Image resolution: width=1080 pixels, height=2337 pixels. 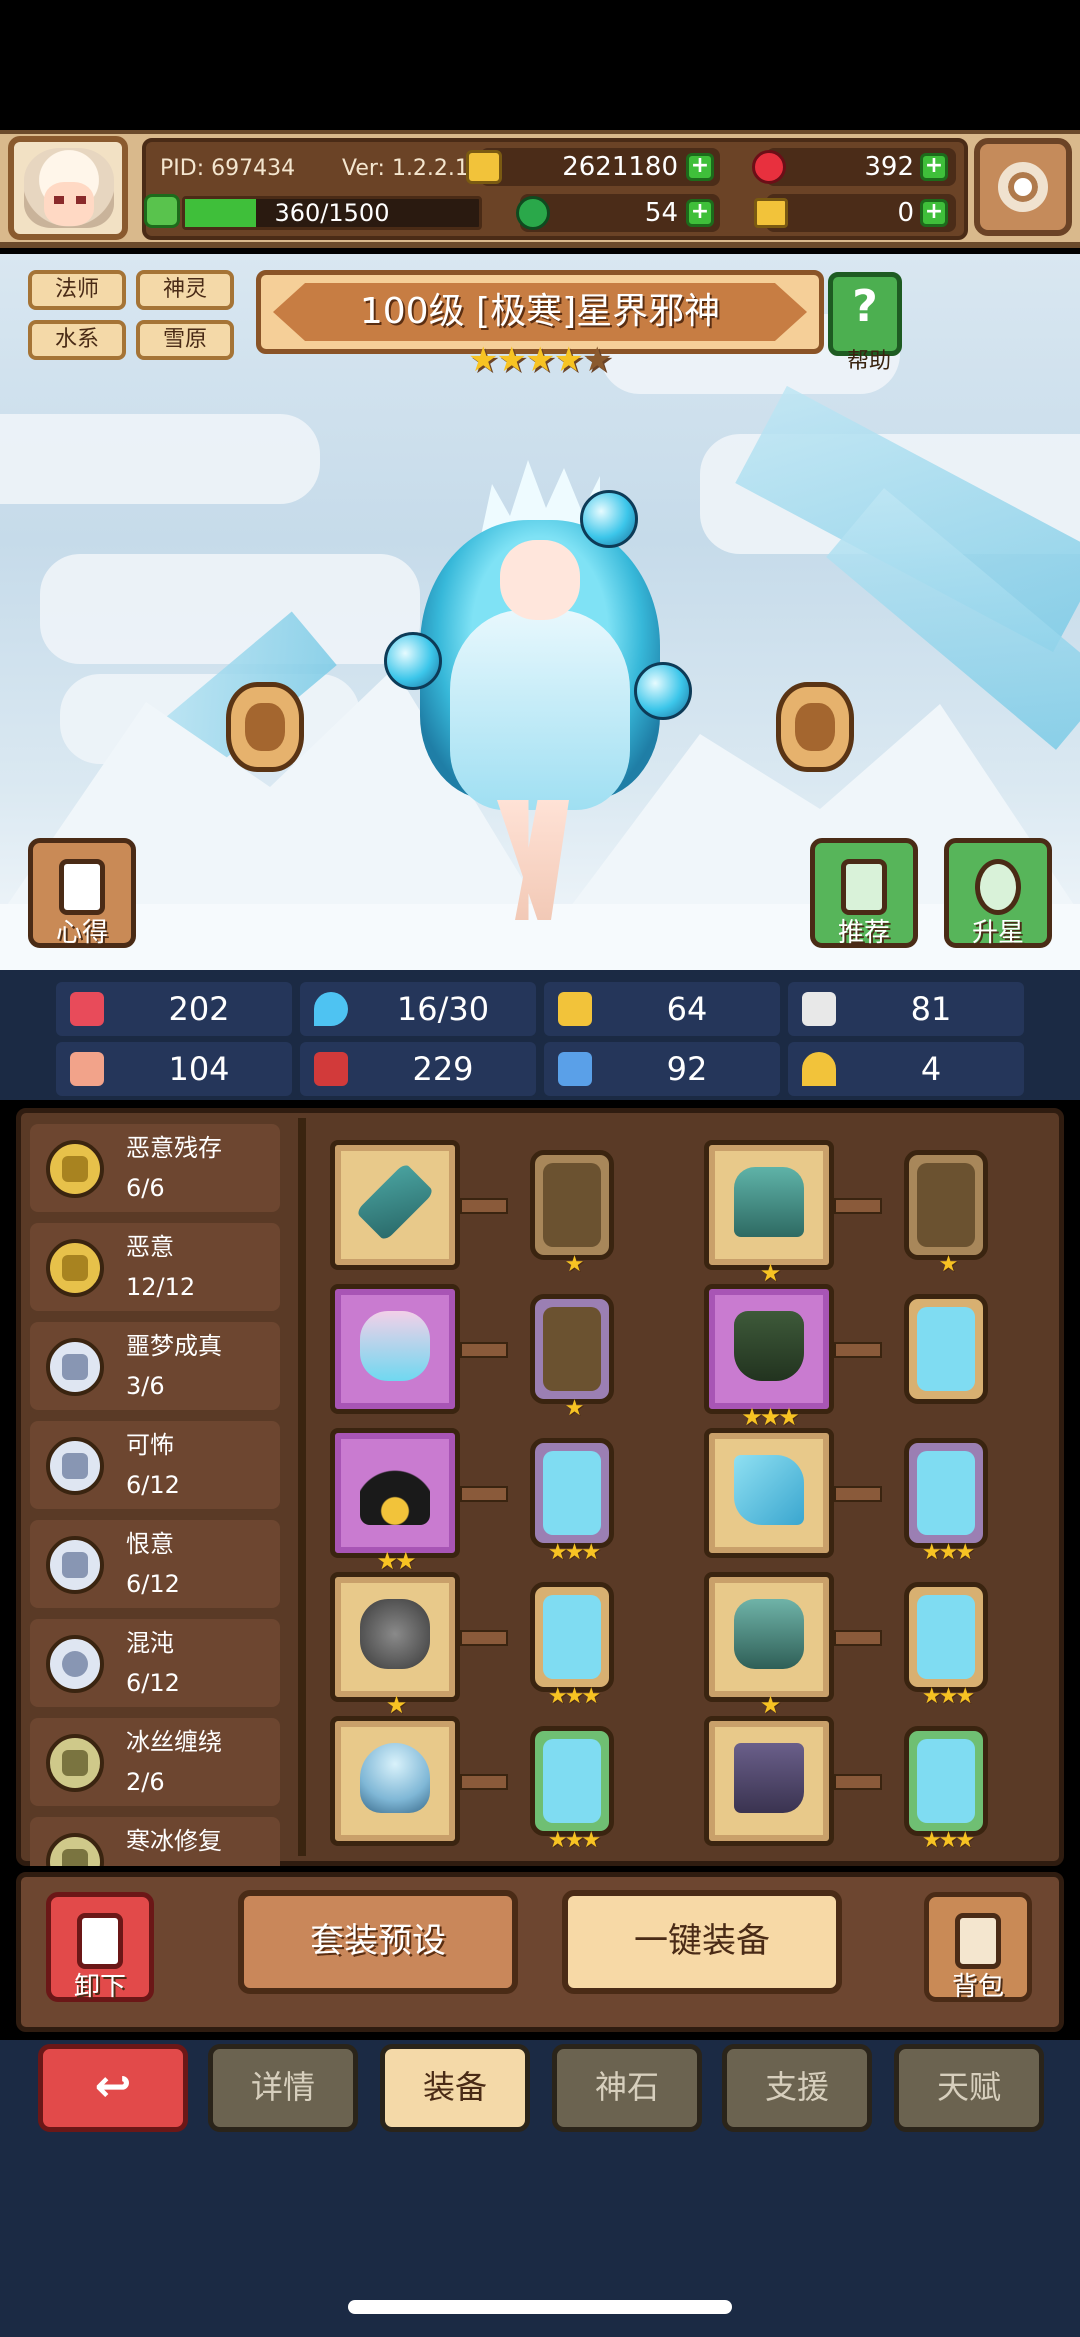 What do you see at coordinates (769, 1213) in the screenshot?
I see `equip-slot-armor: ★` at bounding box center [769, 1213].